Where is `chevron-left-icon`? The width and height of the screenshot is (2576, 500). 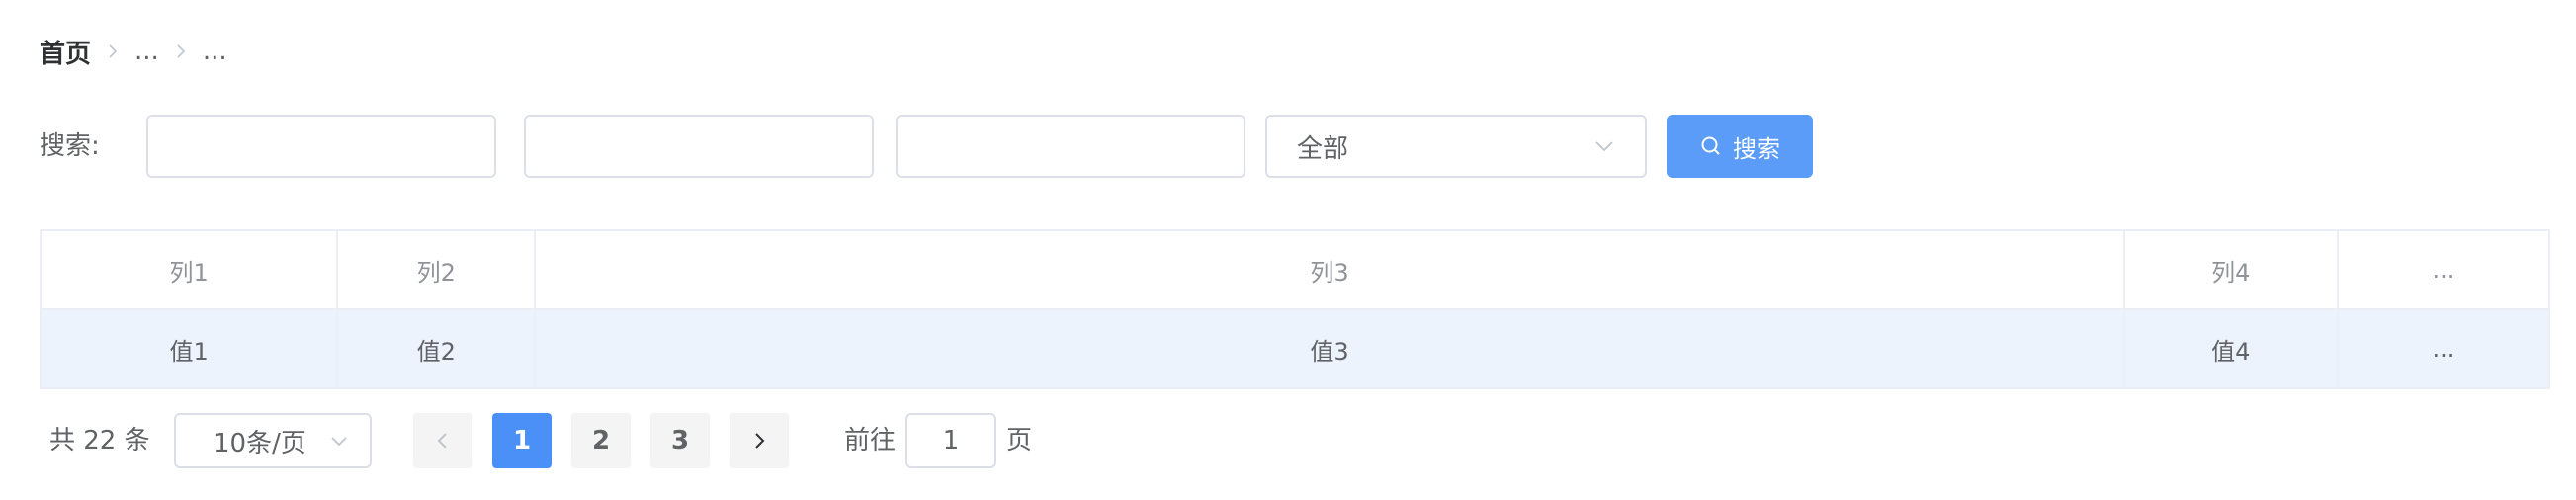 chevron-left-icon is located at coordinates (442, 441).